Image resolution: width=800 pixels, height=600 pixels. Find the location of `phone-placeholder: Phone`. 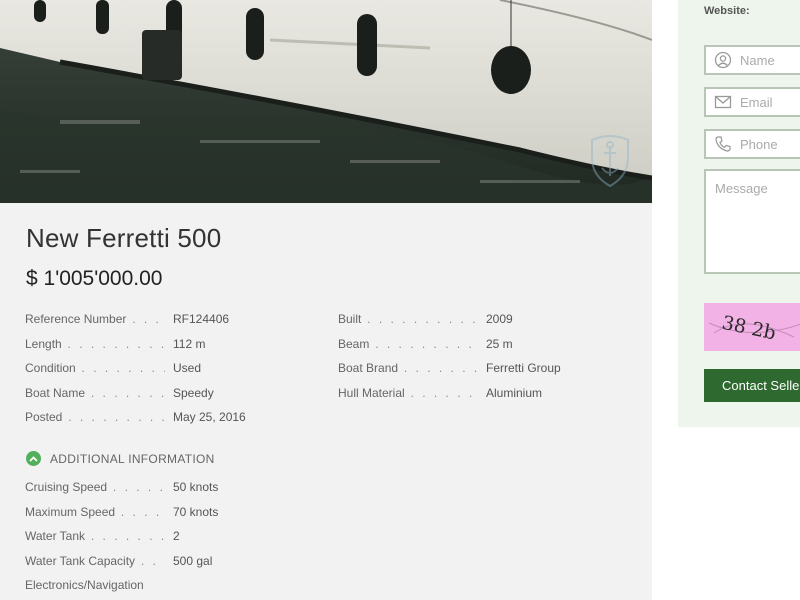

phone-placeholder: Phone is located at coordinates (759, 144).